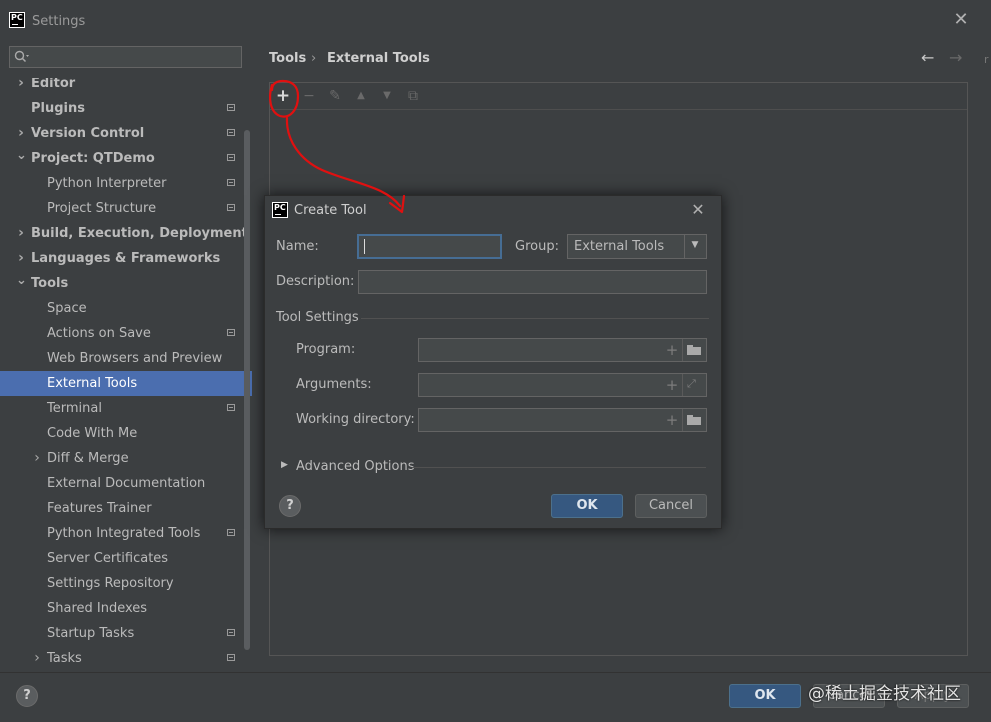  I want to click on sidebar-item: ⌄ Tools, so click(126, 283).